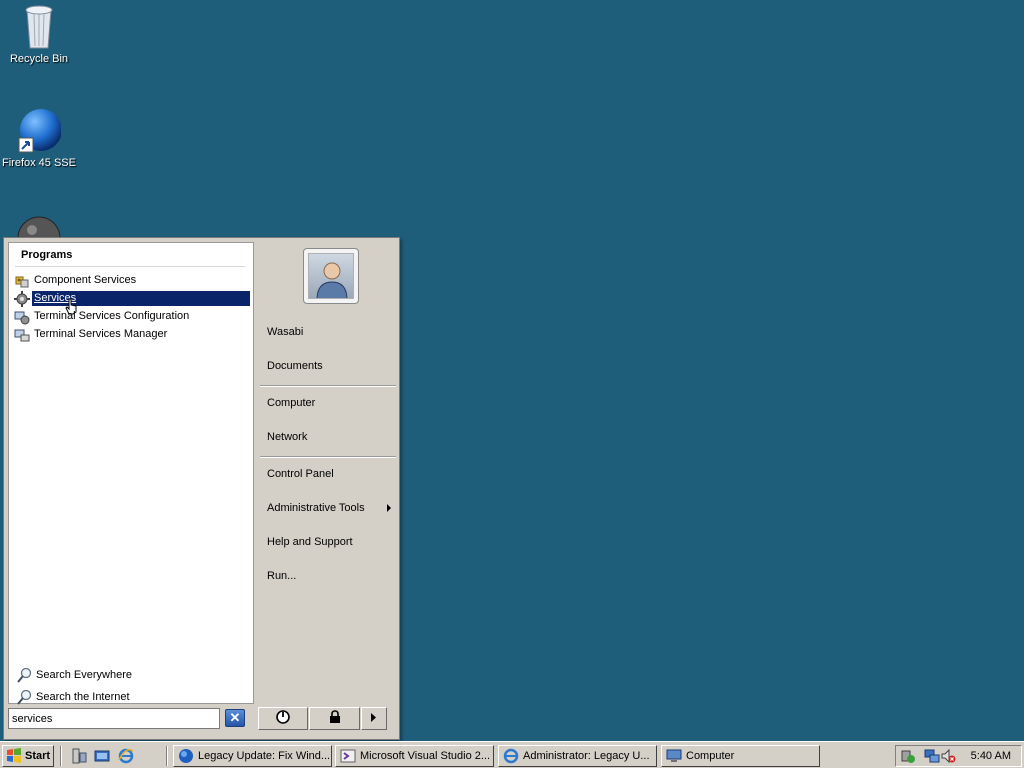  I want to click on shutdown-options-button, so click(374, 718).